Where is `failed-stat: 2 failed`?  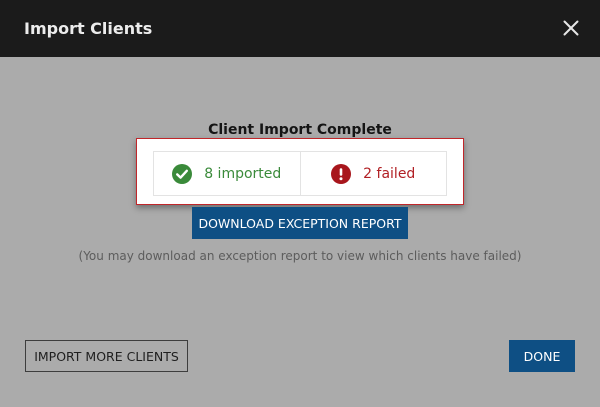
failed-stat: 2 failed is located at coordinates (373, 173).